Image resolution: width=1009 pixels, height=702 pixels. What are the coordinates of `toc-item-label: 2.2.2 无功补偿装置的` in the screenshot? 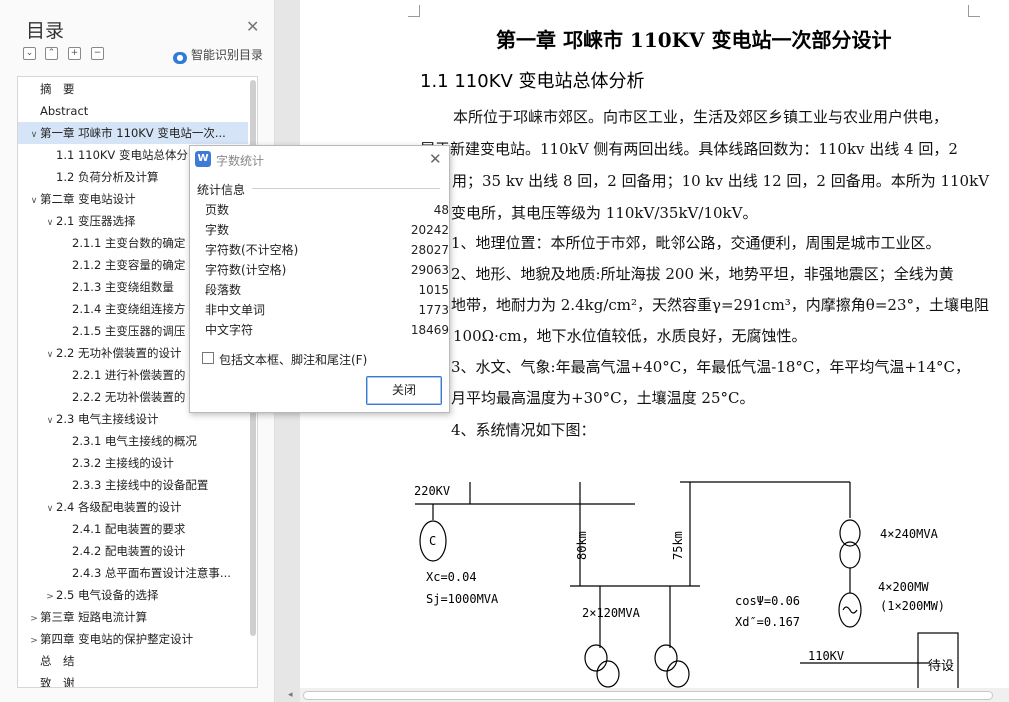 It's located at (129, 397).